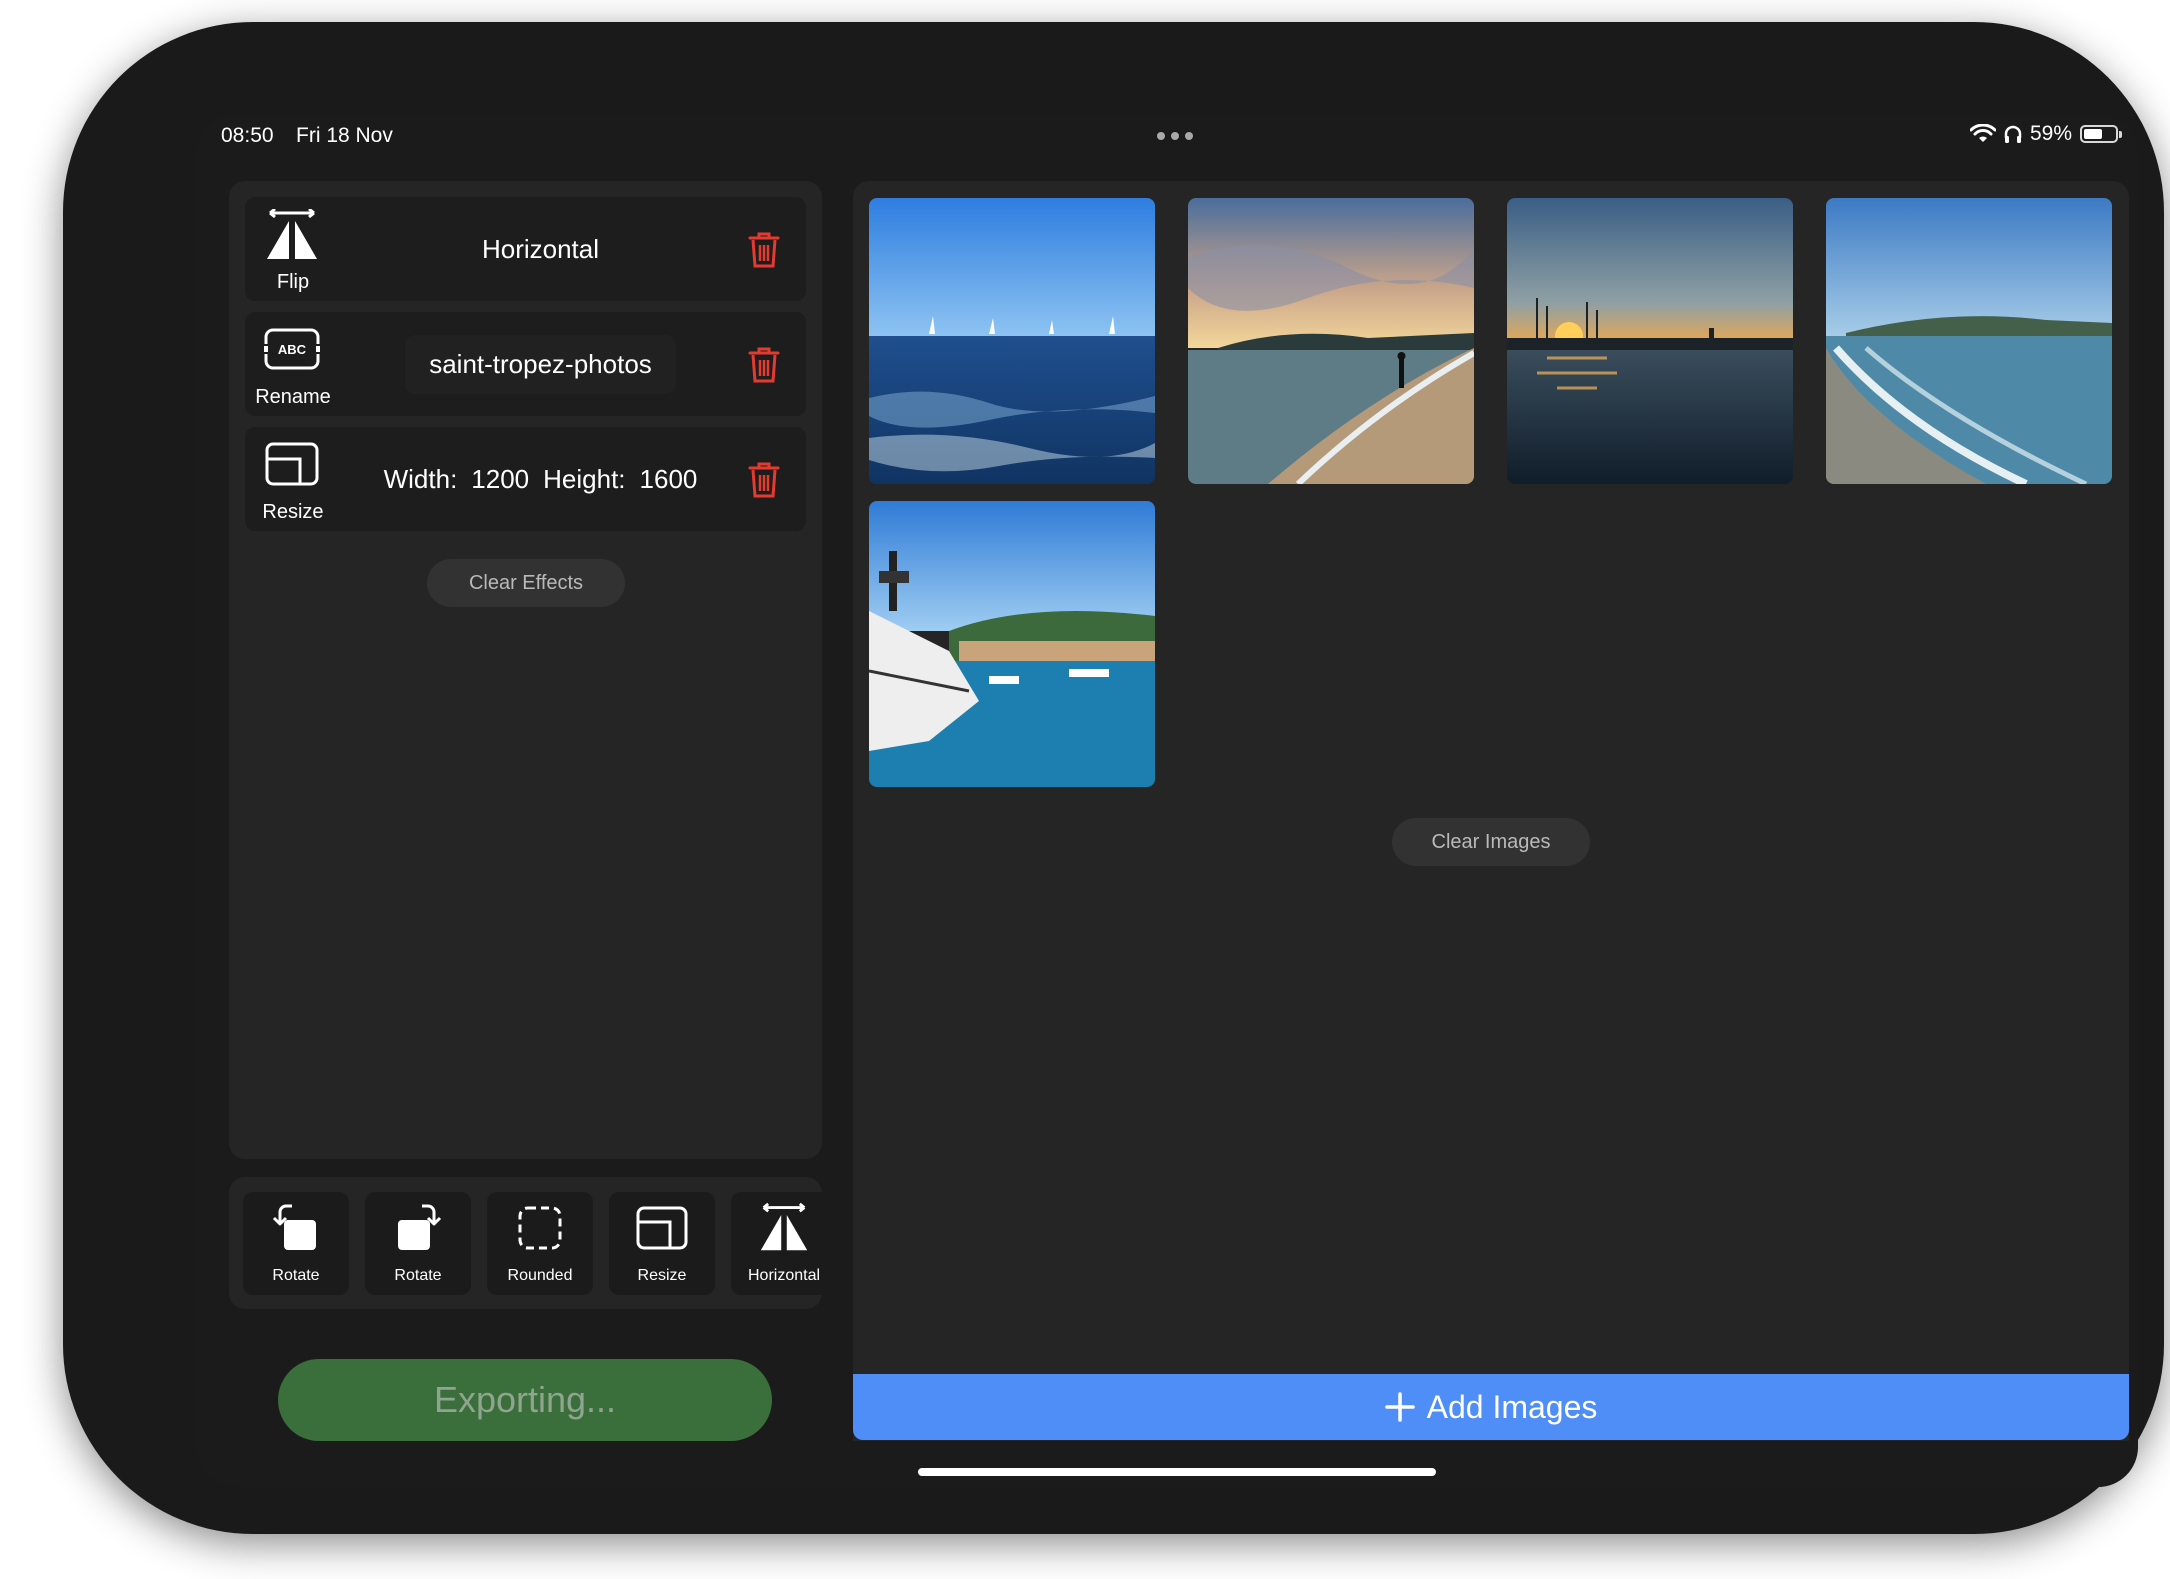  Describe the element at coordinates (784, 1275) in the screenshot. I see `toolbar-label: Horizontal` at that location.